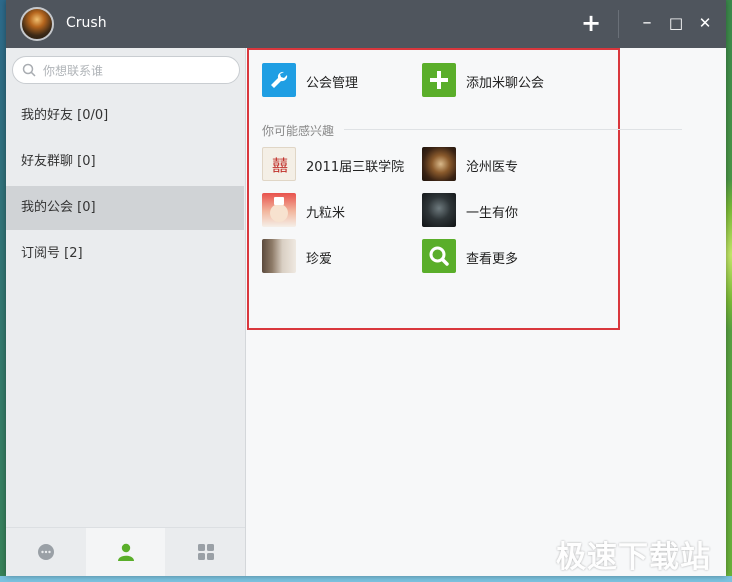 Image resolution: width=732 pixels, height=582 pixels. I want to click on search-input: 你想联系谁, so click(126, 70).